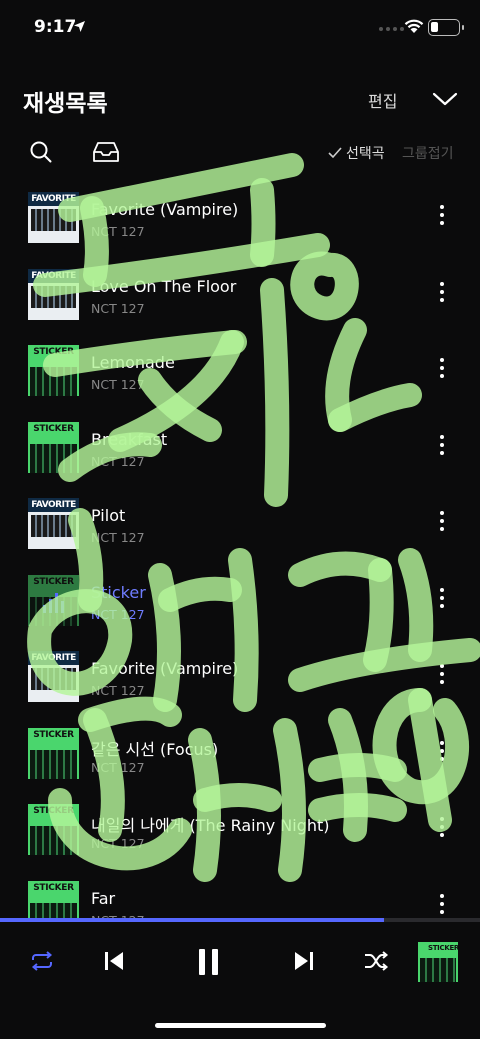 The image size is (480, 1039). I want to click on song-row: STICKER 같은 시선 (Focus) NCT 127, so click(240, 754).